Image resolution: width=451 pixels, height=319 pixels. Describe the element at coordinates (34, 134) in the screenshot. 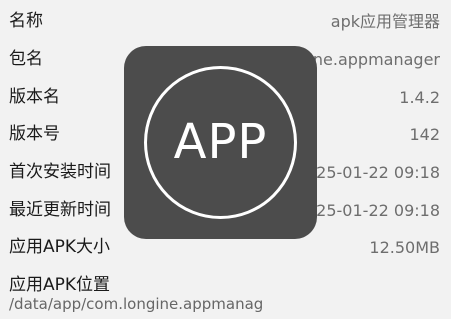

I see `version-code-label: 版本号` at that location.